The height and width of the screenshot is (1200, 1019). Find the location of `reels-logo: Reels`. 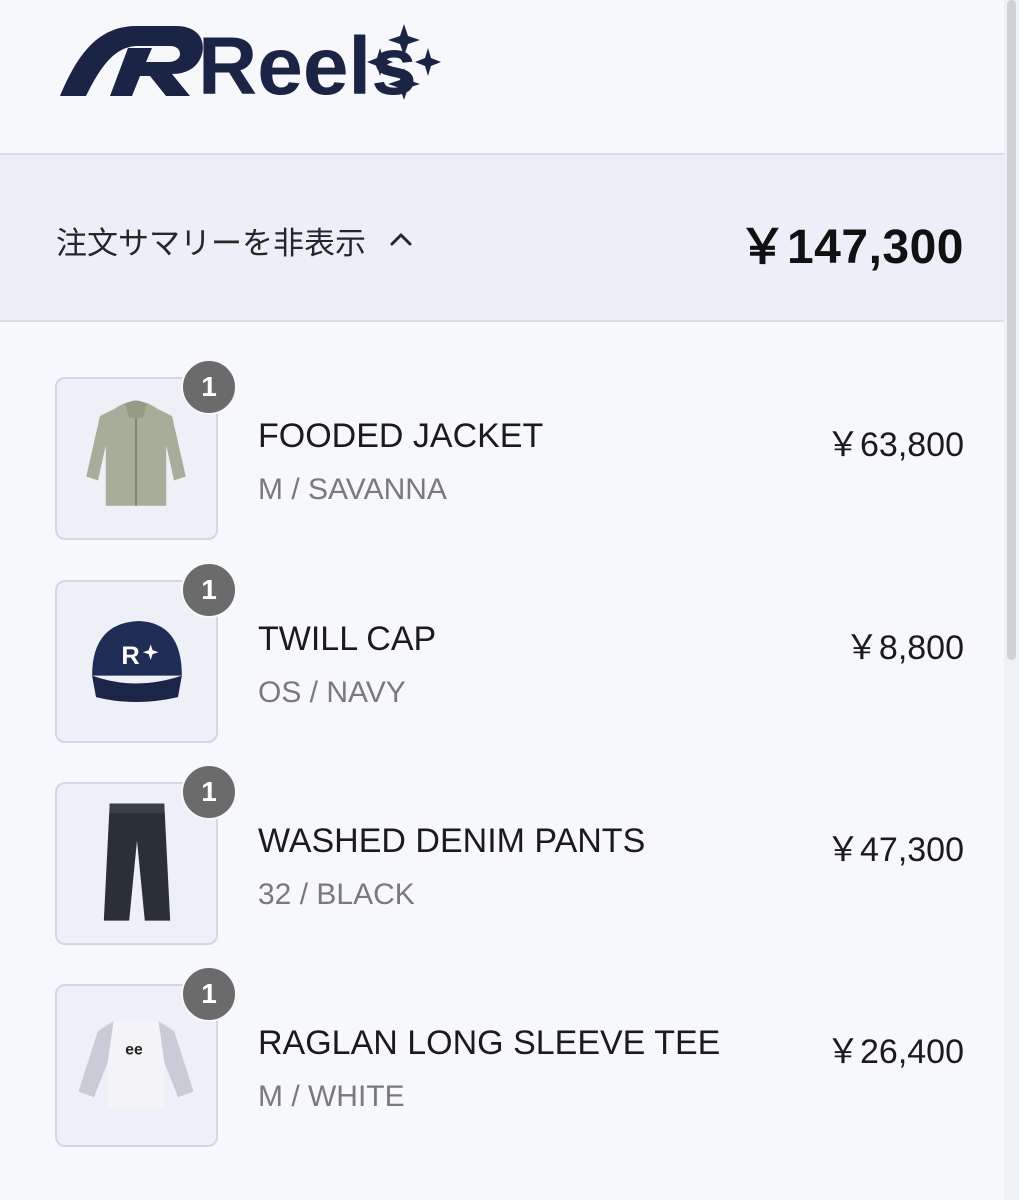

reels-logo: Reels is located at coordinates (251, 59).